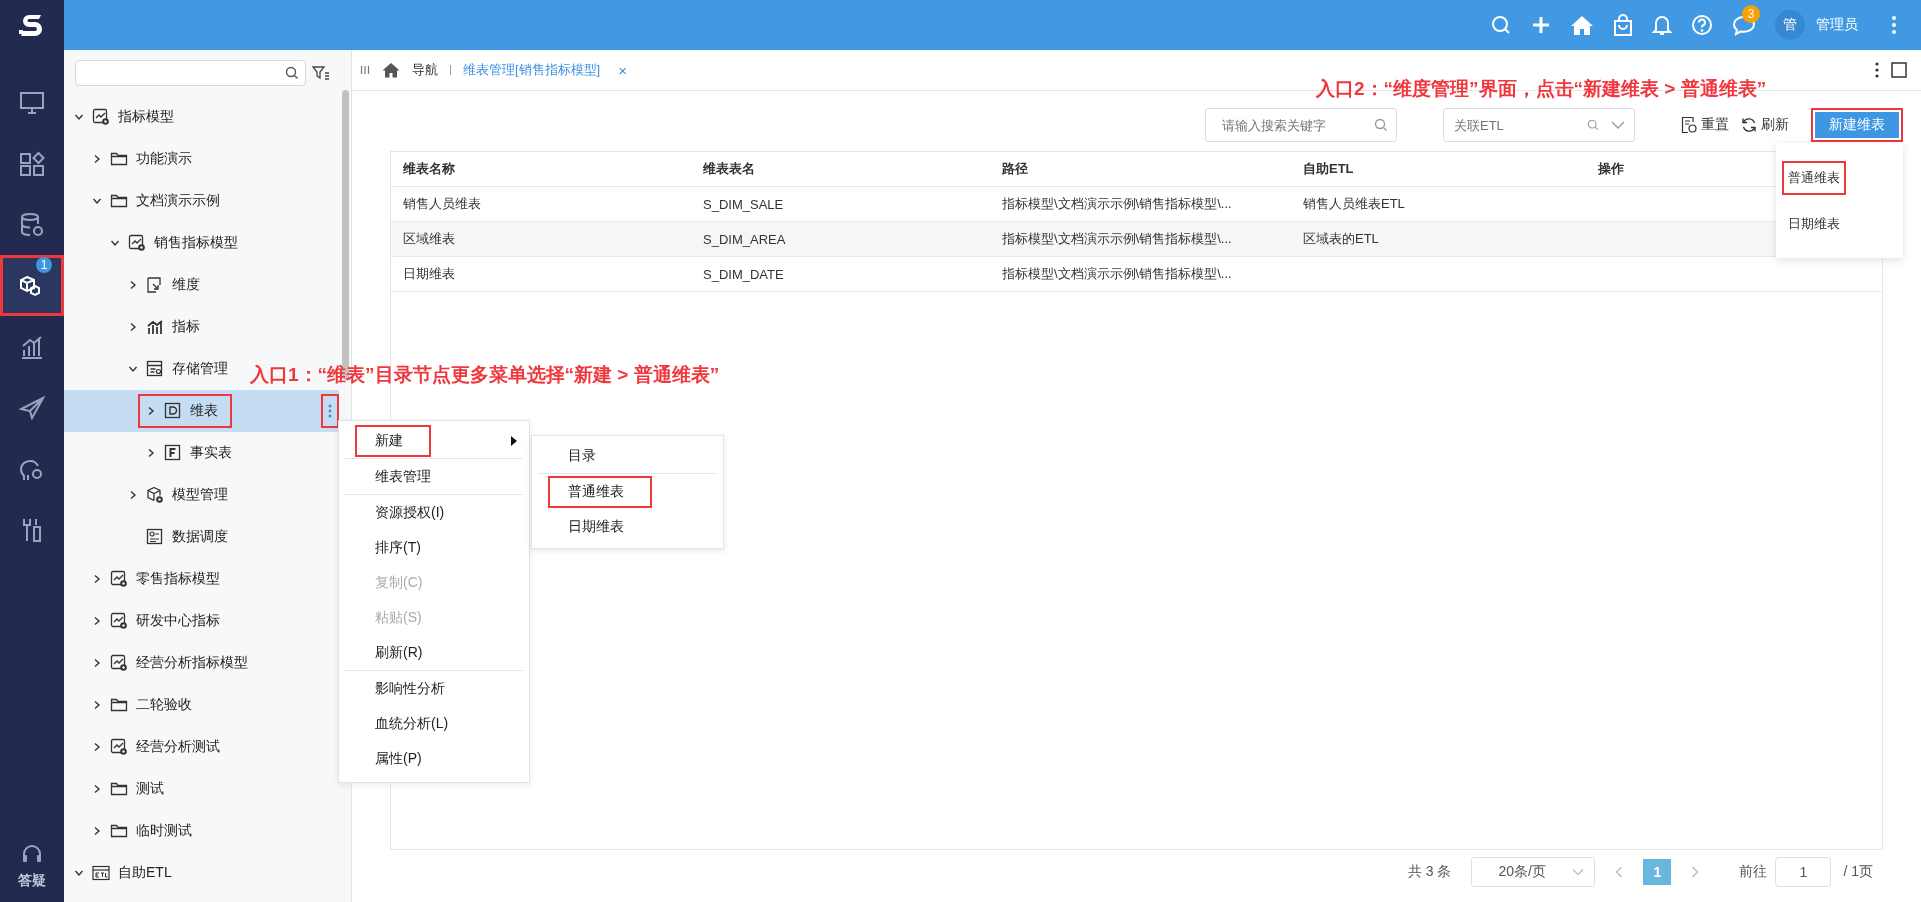 This screenshot has width=1921, height=902. What do you see at coordinates (412, 723) in the screenshot?
I see `menu-item: 血统分析(L)` at bounding box center [412, 723].